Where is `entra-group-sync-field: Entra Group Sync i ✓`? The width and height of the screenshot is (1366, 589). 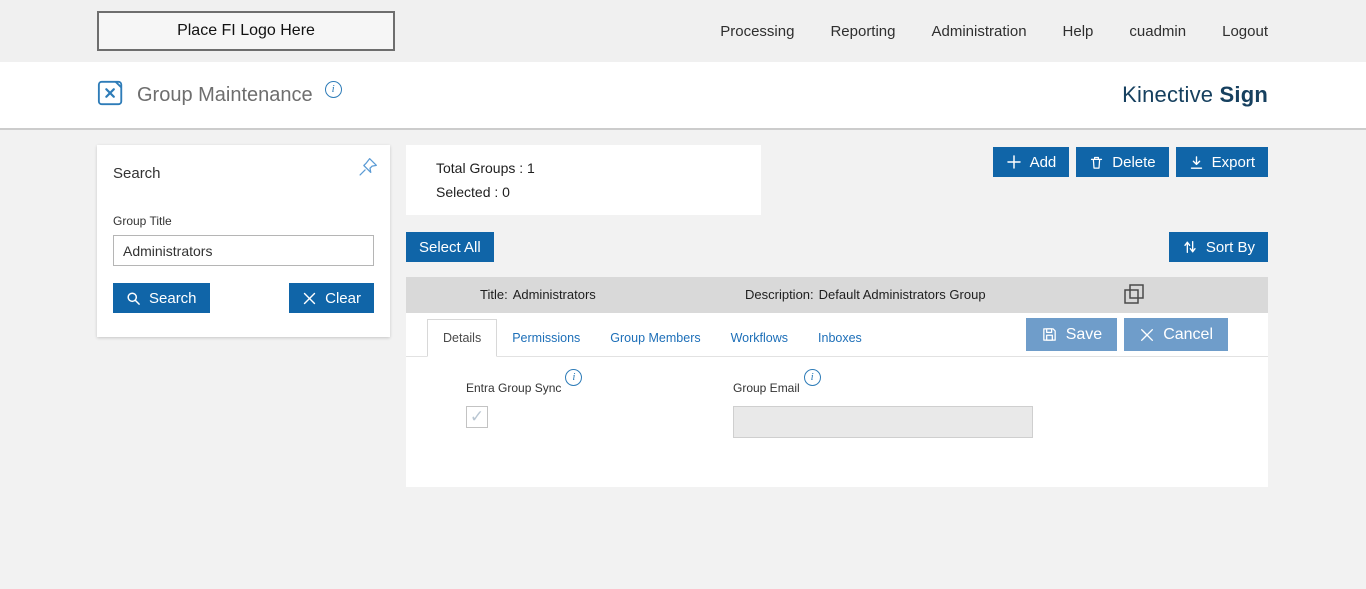 entra-group-sync-field: Entra Group Sync i ✓ is located at coordinates (599, 403).